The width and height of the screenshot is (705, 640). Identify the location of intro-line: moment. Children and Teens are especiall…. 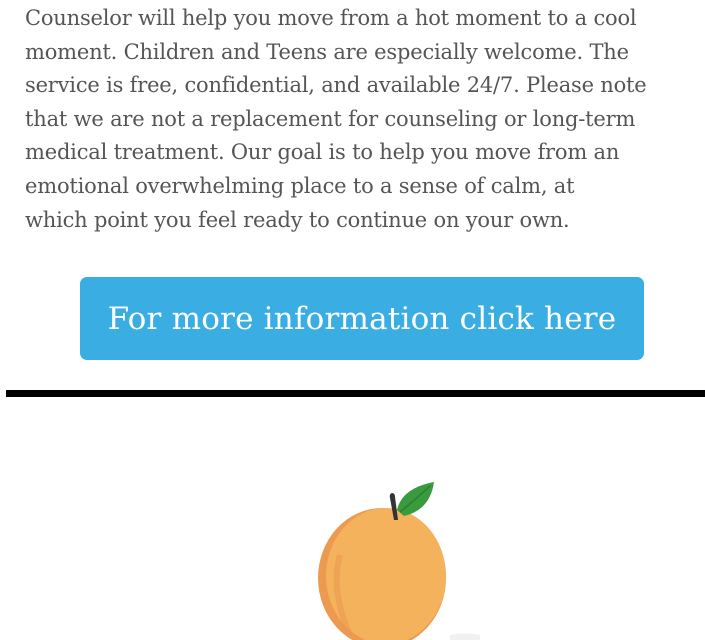
(327, 51).